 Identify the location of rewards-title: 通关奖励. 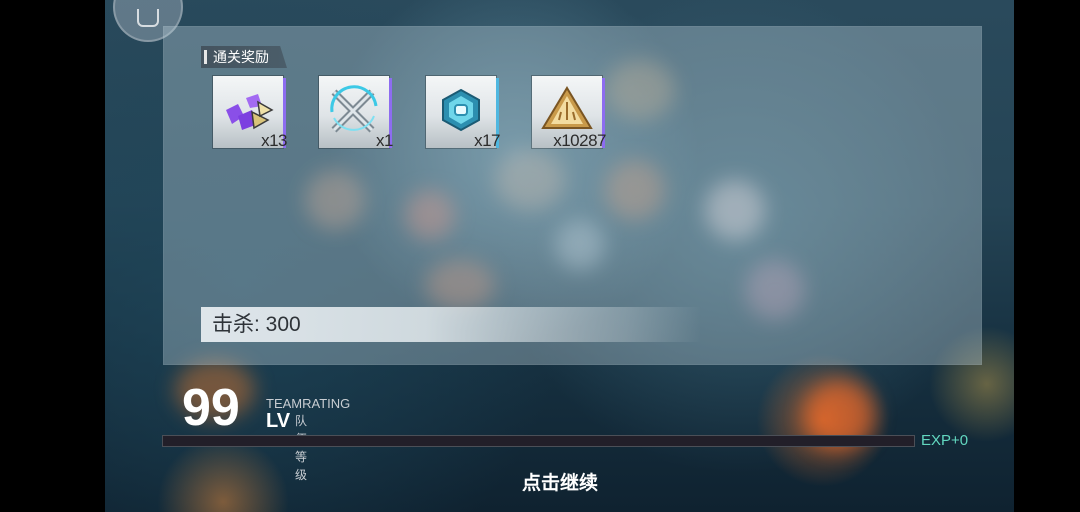
(244, 57).